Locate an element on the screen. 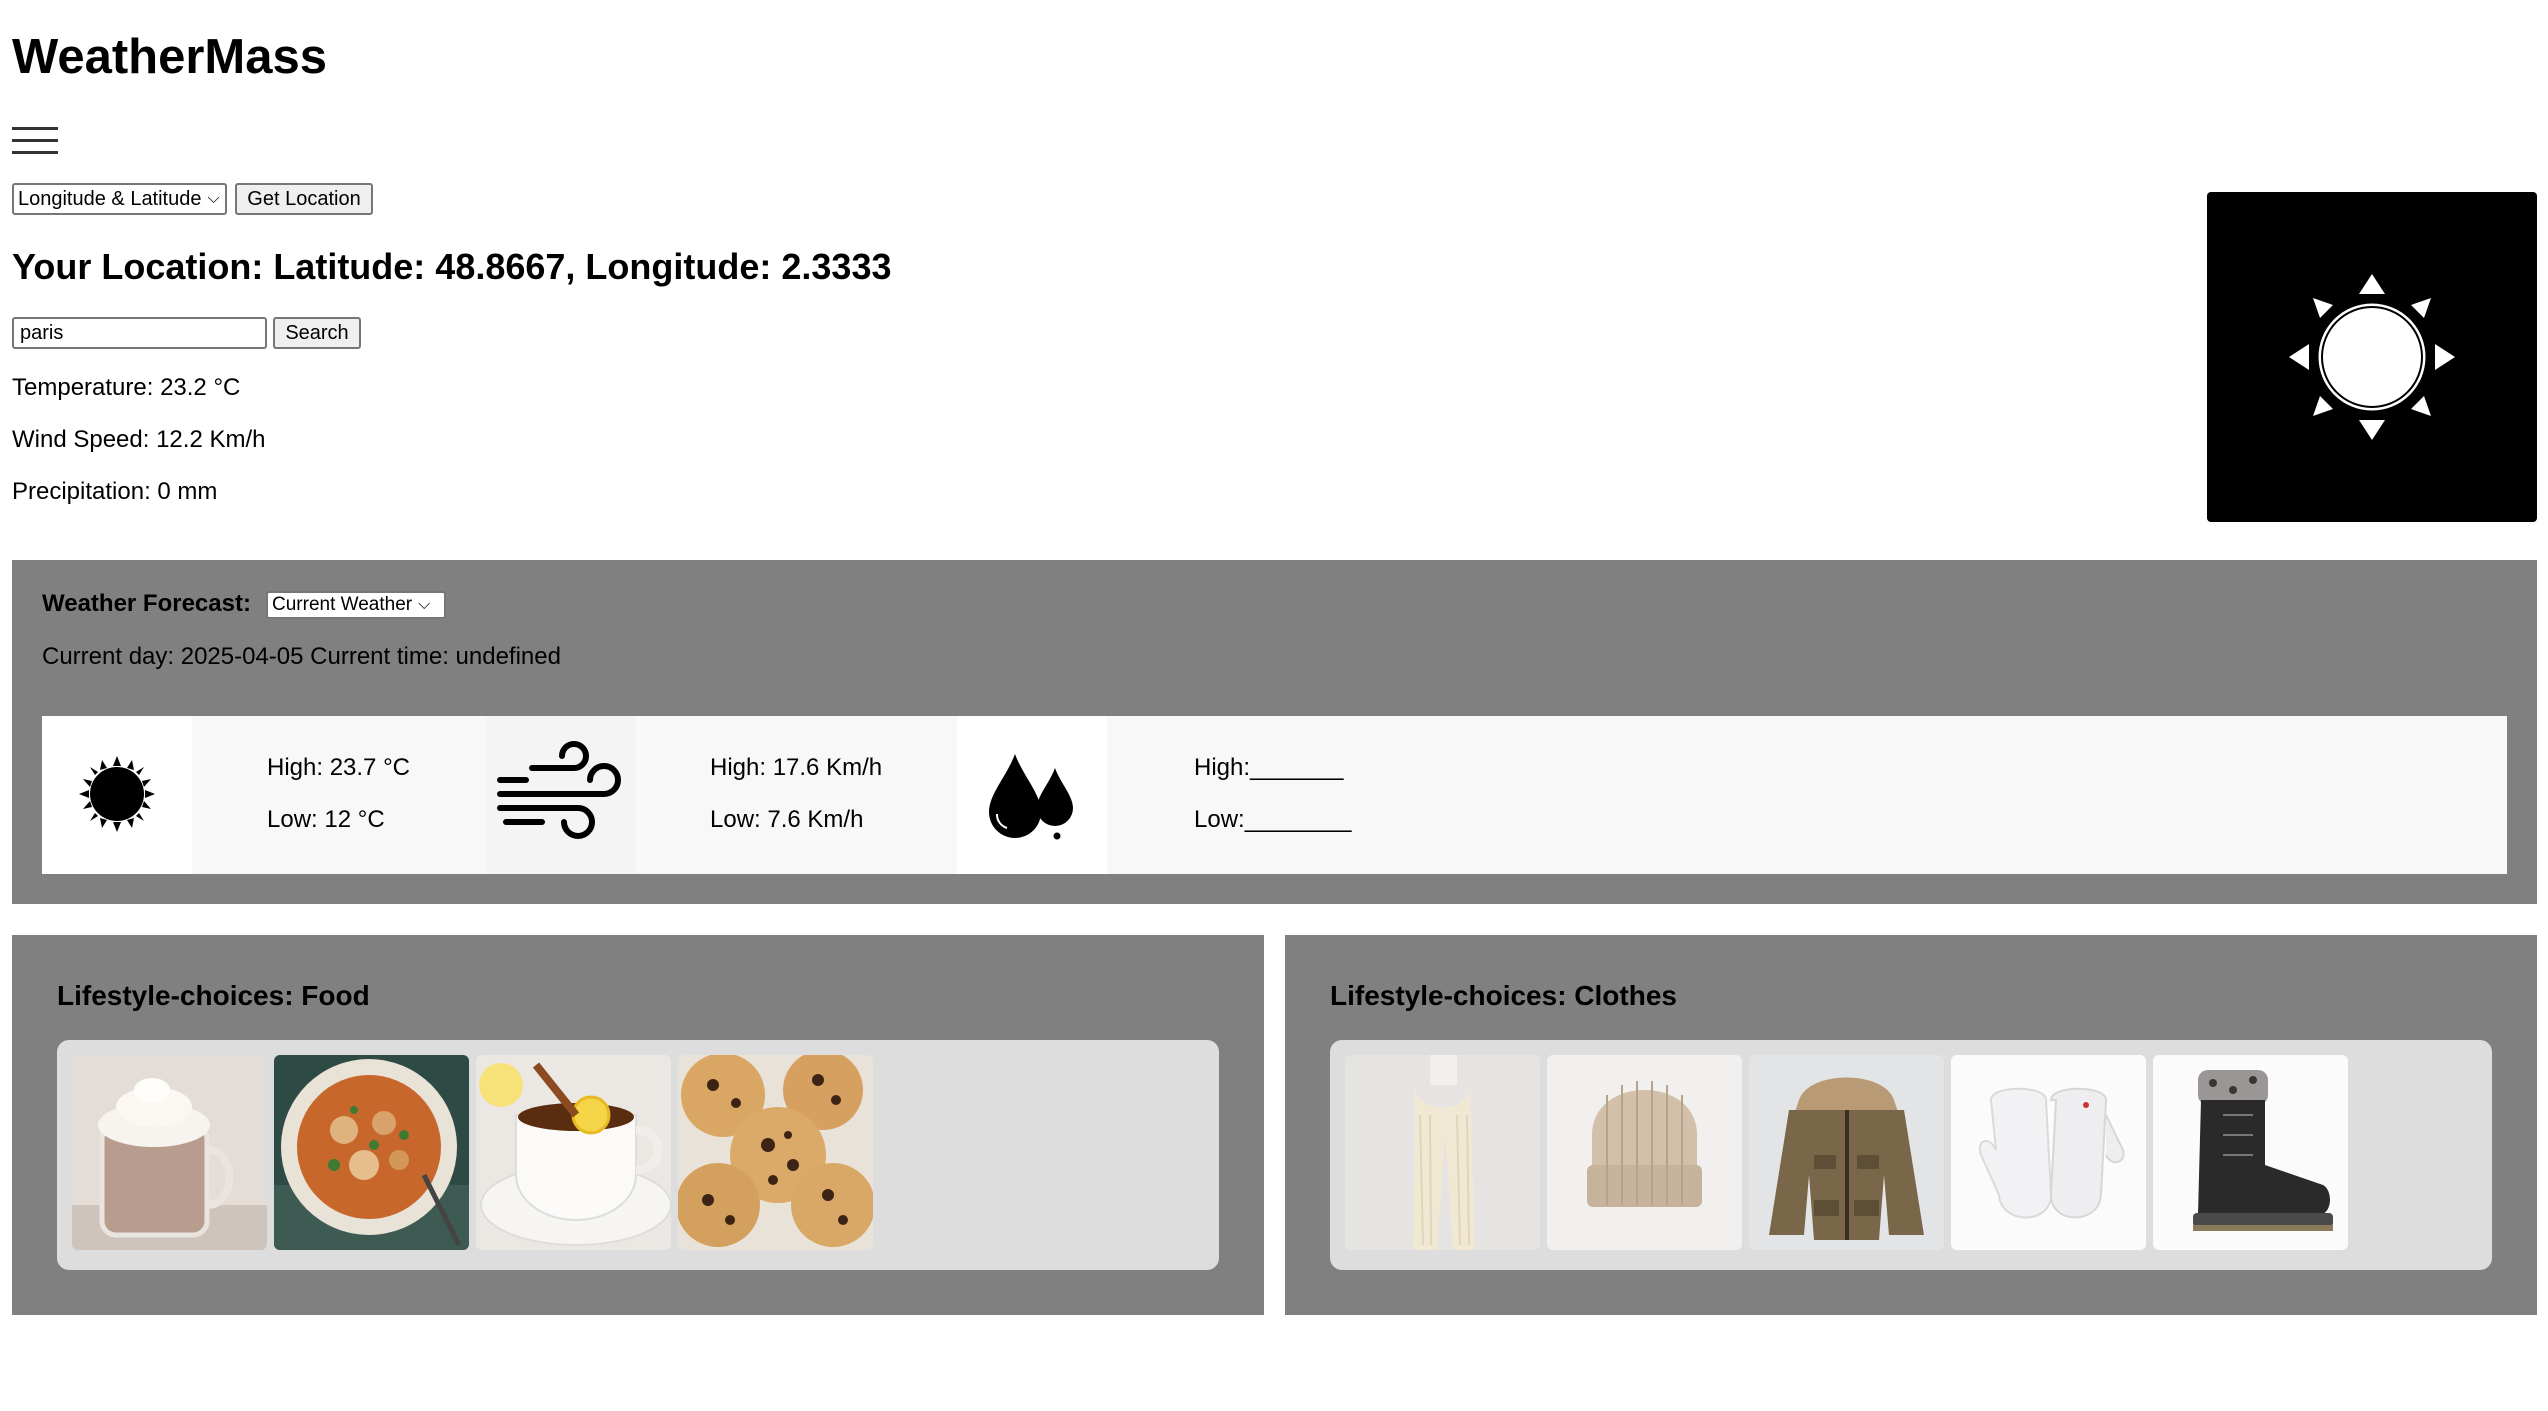 The image size is (2548, 1411). clothes-gallery is located at coordinates (1911, 1155).